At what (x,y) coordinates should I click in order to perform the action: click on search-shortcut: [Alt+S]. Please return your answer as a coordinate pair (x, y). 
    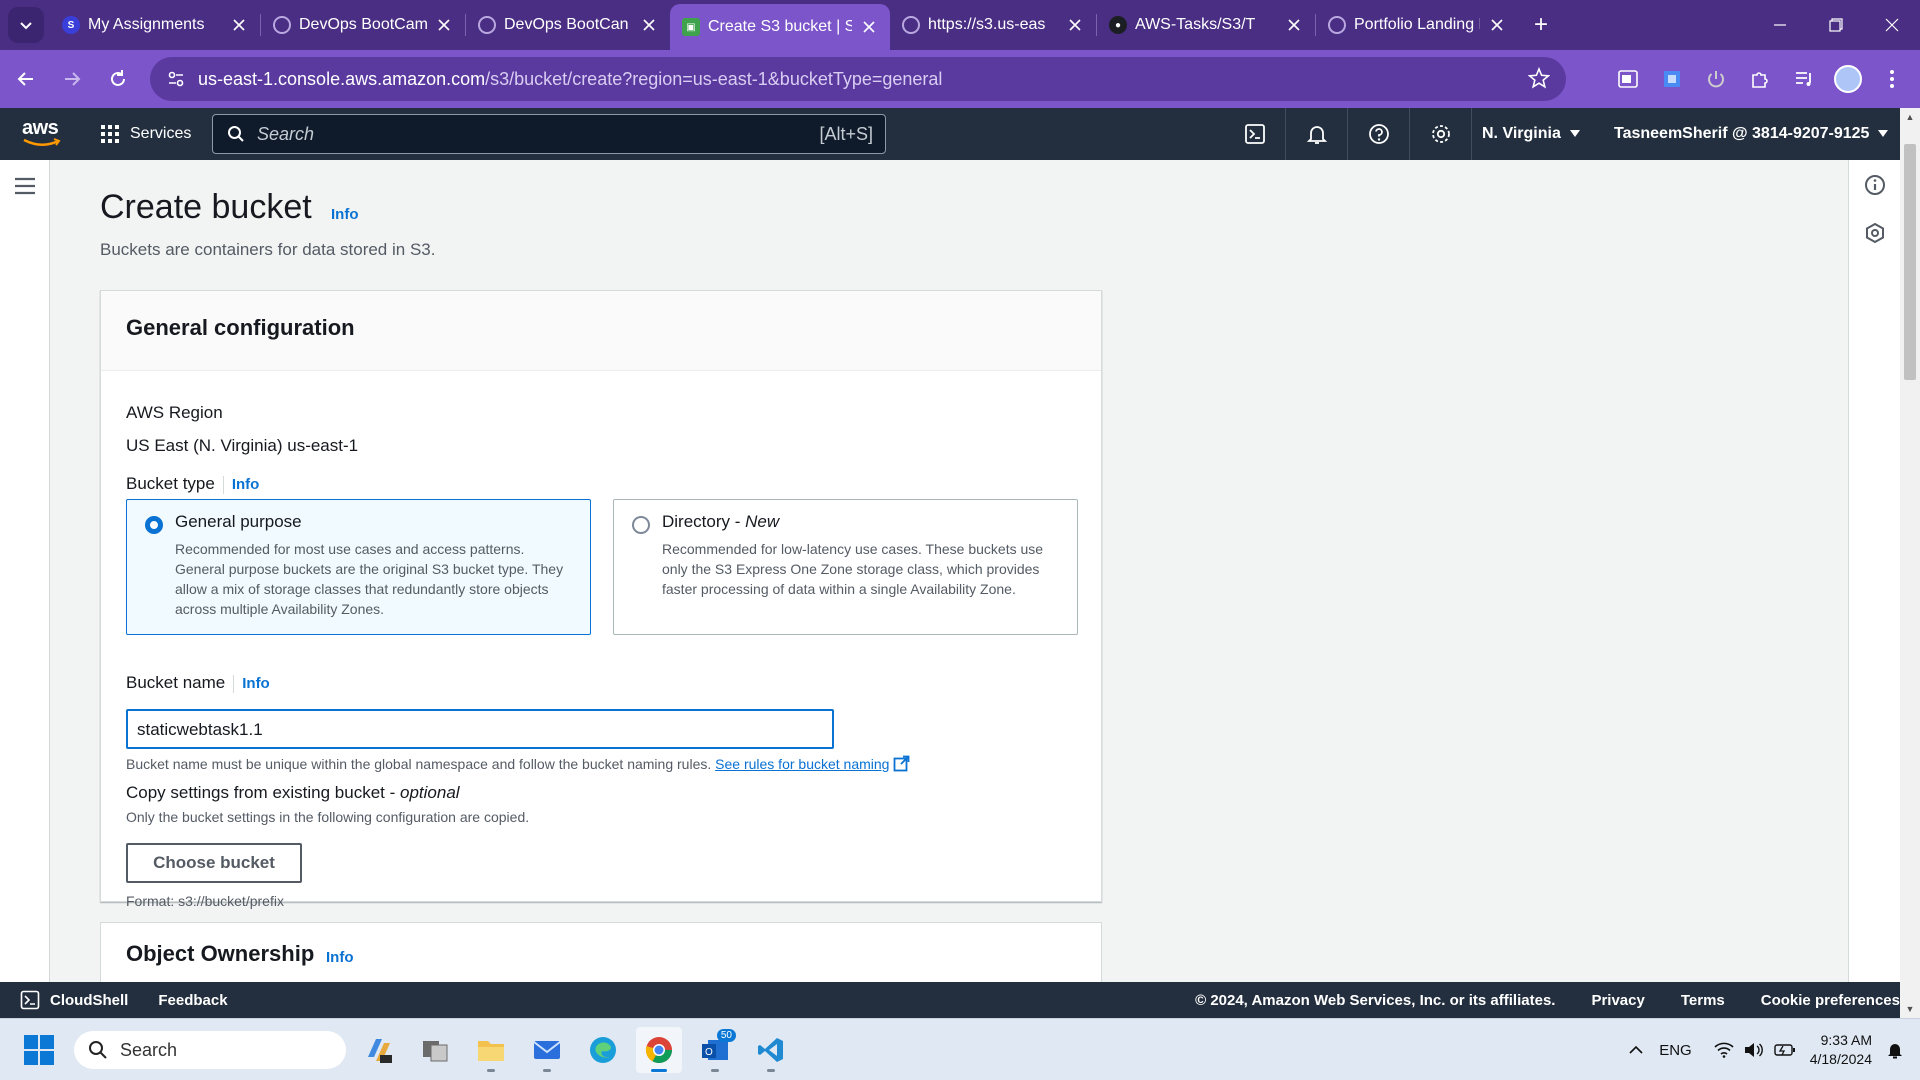
    Looking at the image, I should click on (846, 133).